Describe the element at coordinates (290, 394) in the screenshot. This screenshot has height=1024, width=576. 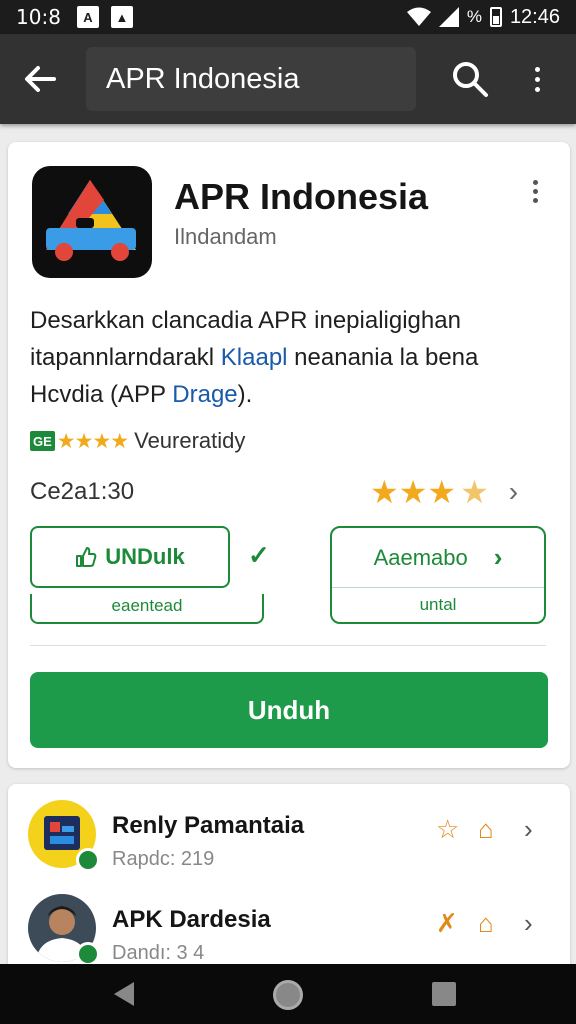
I see `description-line: Hcvdia (APP Drage).` at that location.